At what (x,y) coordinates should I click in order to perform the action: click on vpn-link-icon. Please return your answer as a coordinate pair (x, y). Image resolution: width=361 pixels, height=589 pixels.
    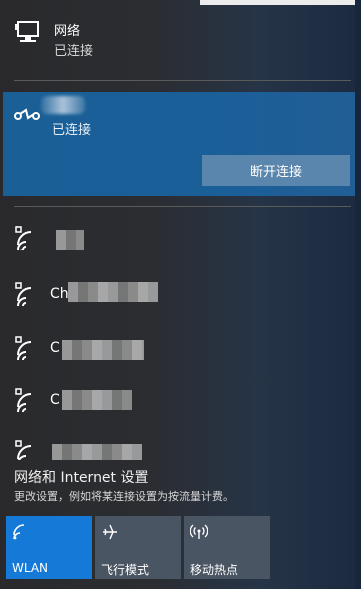
    Looking at the image, I should click on (27, 114).